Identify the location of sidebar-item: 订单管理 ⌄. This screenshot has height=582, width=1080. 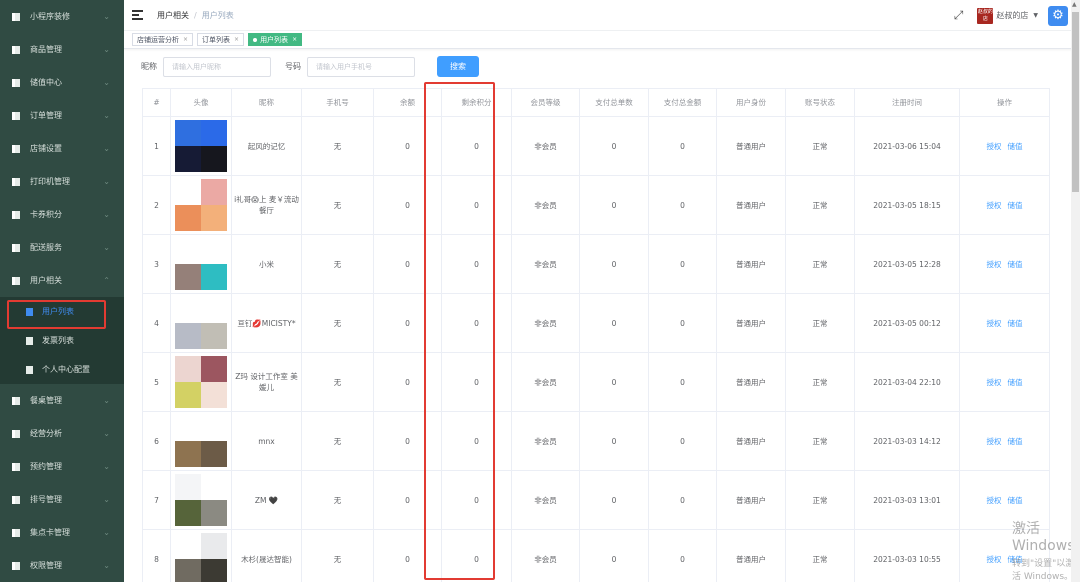
(62, 115).